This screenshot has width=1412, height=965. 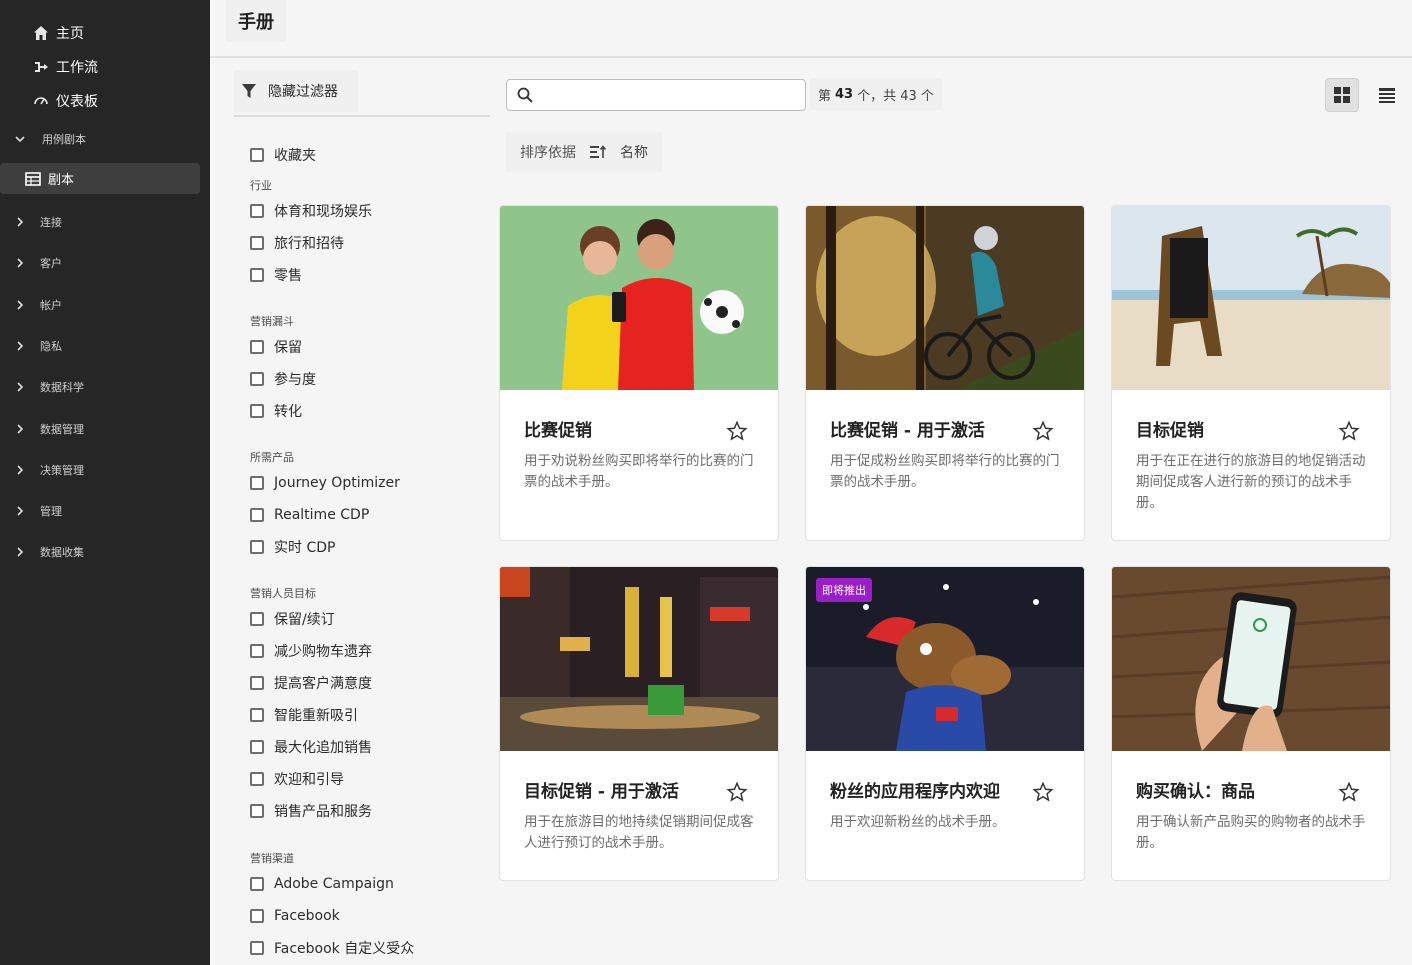 I want to click on filter-checkbox-option: Adobe Campaign, so click(x=322, y=884).